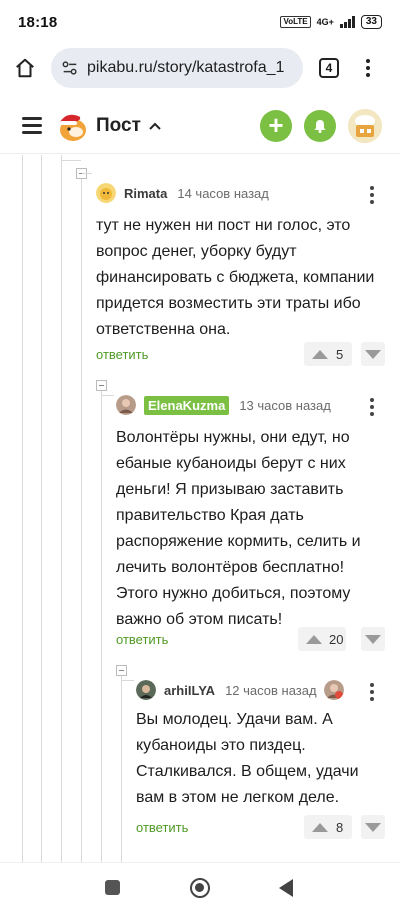 The height and width of the screenshot is (911, 400). What do you see at coordinates (186, 67) in the screenshot?
I see `url-text: pikabu.ru/story/katastrofa_1` at bounding box center [186, 67].